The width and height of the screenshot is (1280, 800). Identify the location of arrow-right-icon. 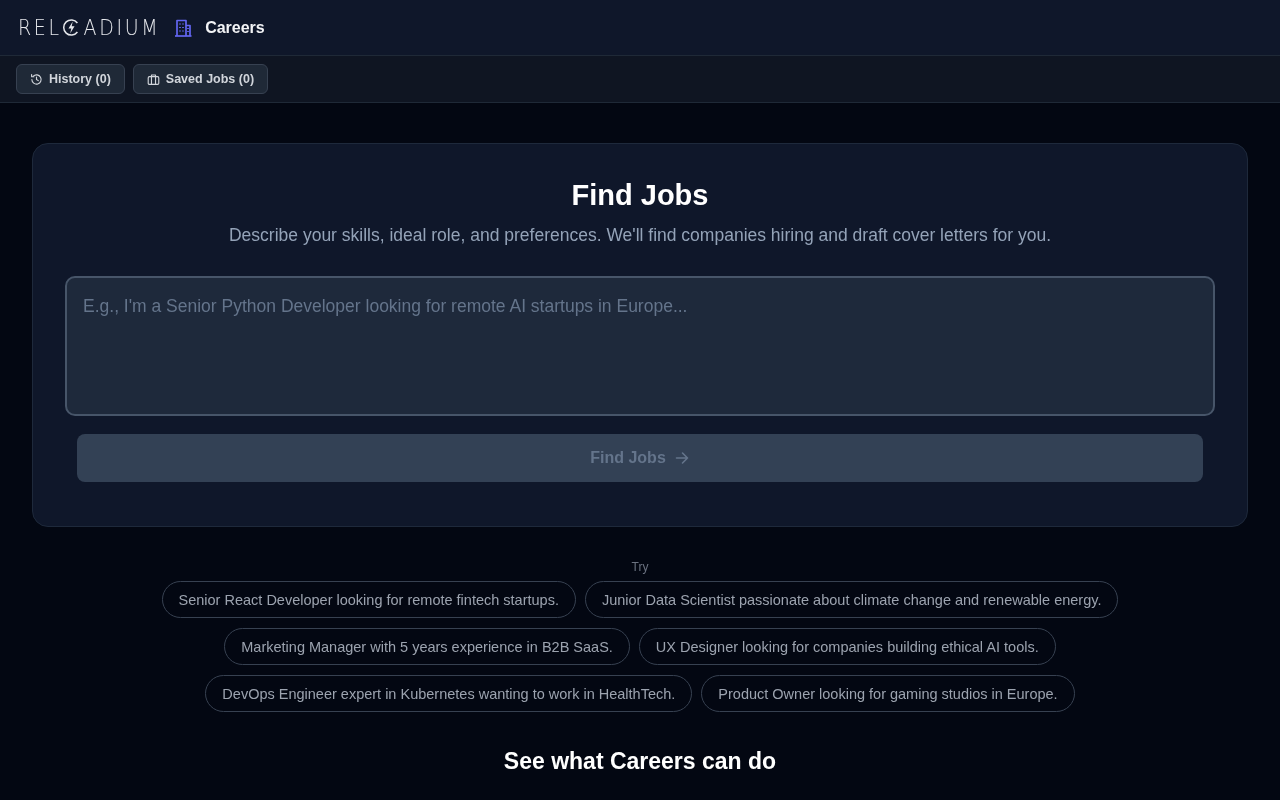
(681, 458).